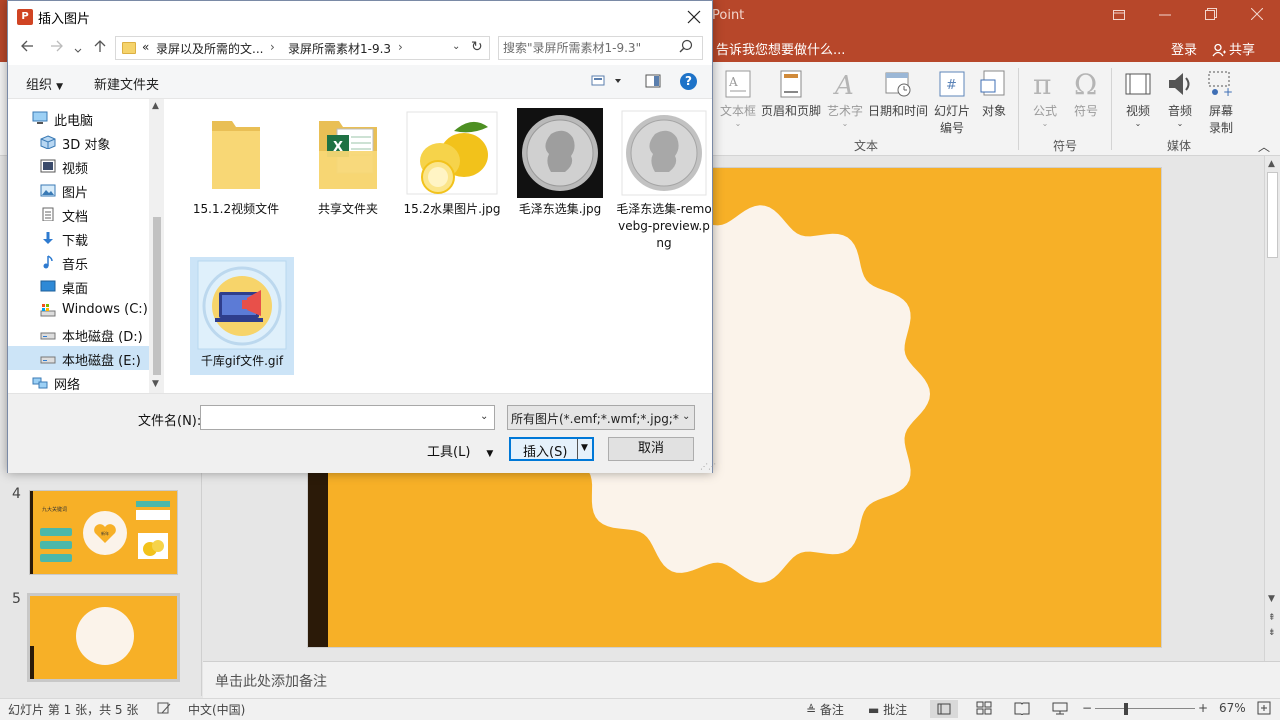 The image size is (1280, 720). I want to click on cancel-button: 取消, so click(651, 449).